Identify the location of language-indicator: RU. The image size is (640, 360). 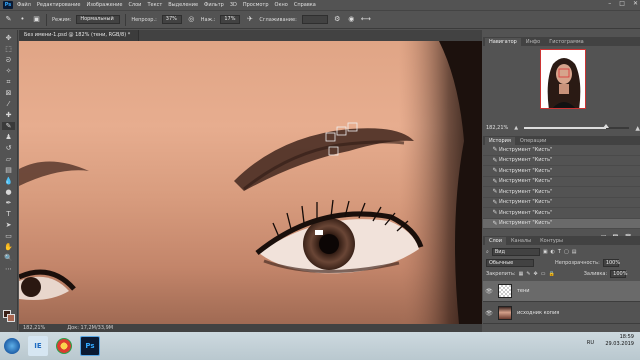
(590, 343).